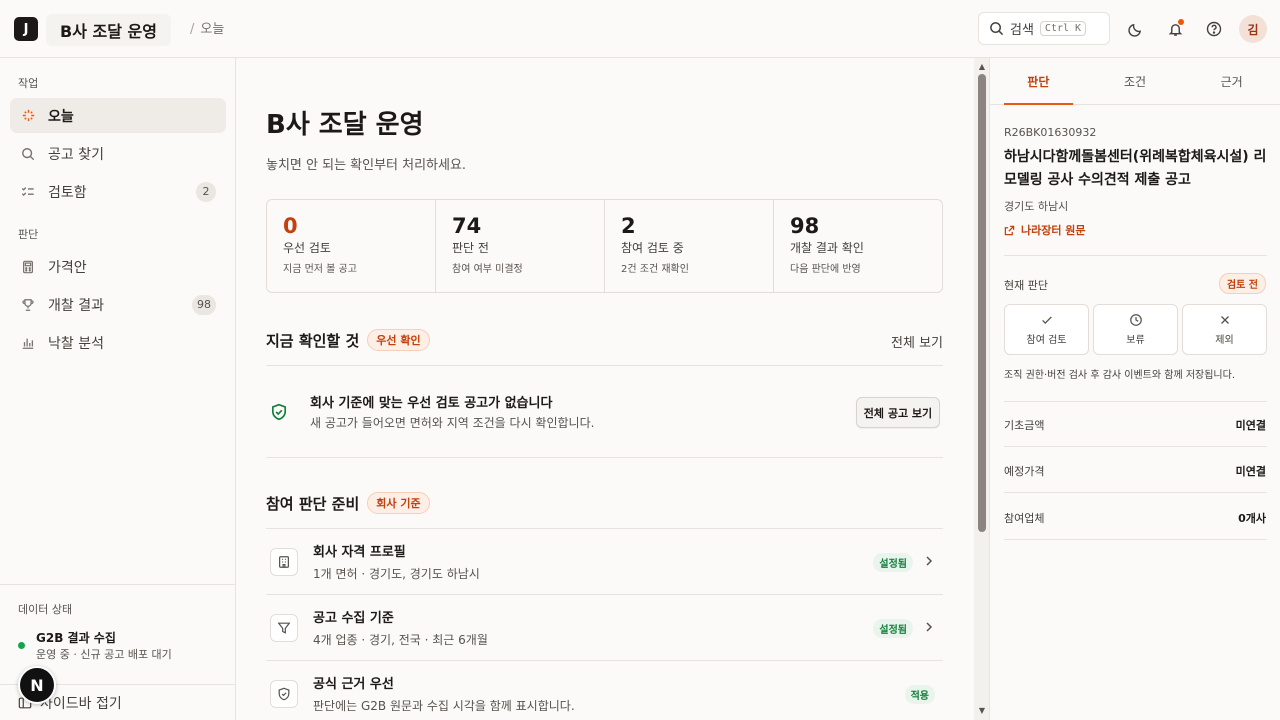 Image resolution: width=1280 pixels, height=720 pixels. Describe the element at coordinates (45, 609) in the screenshot. I see `data-state-label: 데이터 상태` at that location.